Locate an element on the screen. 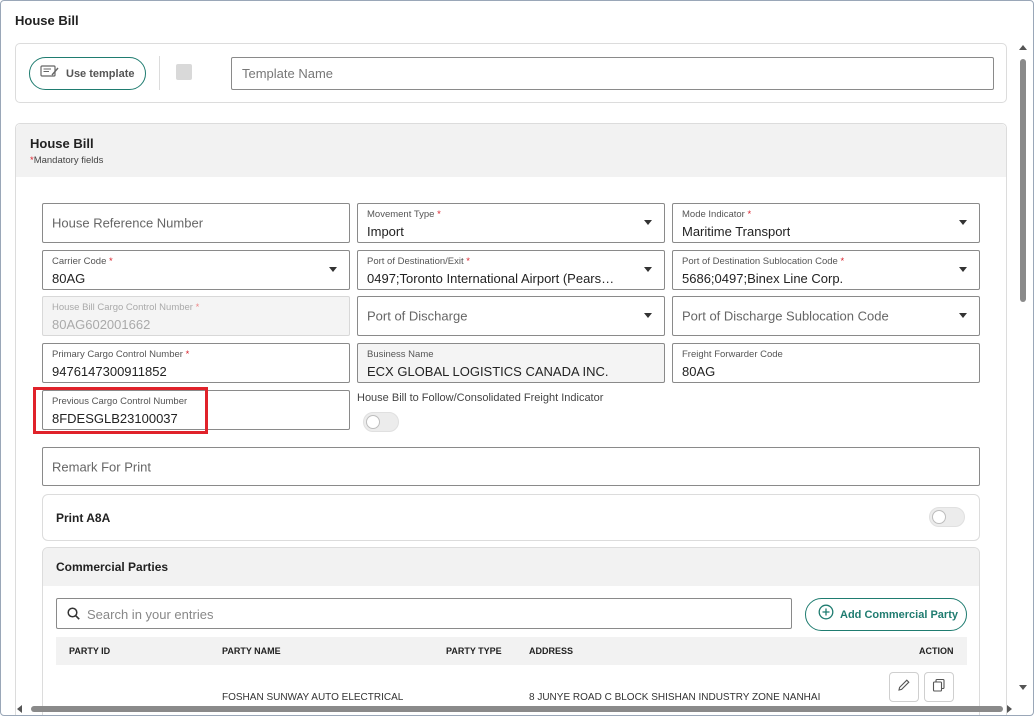 Image resolution: width=1034 pixels, height=716 pixels. template-card: Use template Template Name is located at coordinates (511, 73).